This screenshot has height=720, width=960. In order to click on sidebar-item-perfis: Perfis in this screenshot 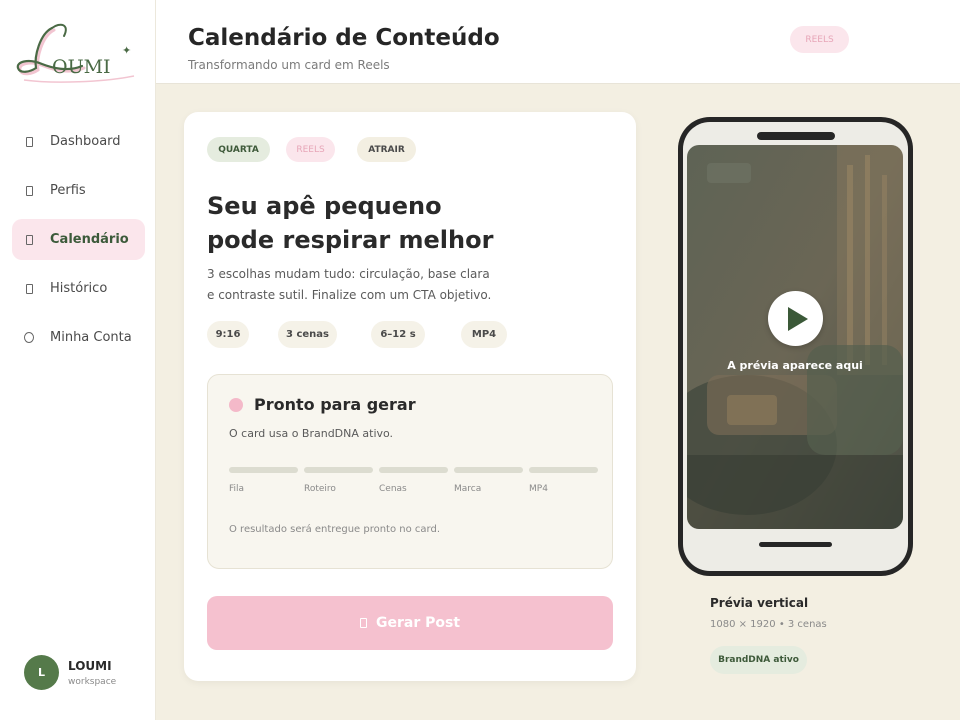, I will do `click(78, 190)`.